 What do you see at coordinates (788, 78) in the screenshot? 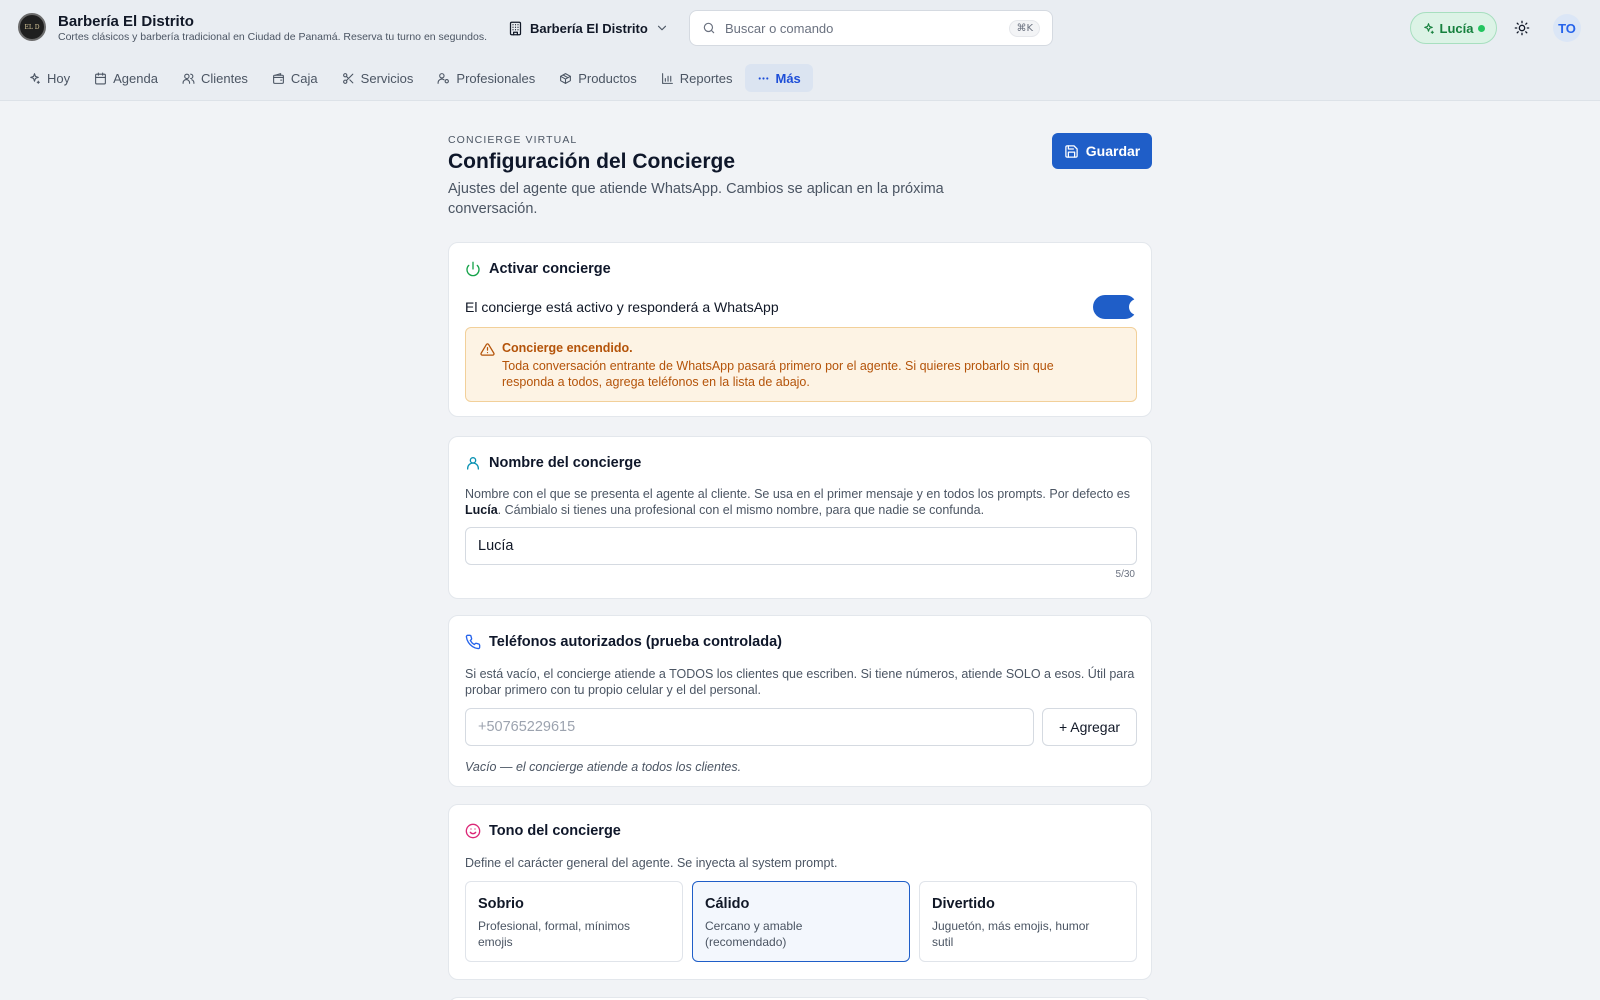
I see `nav-label: Más` at bounding box center [788, 78].